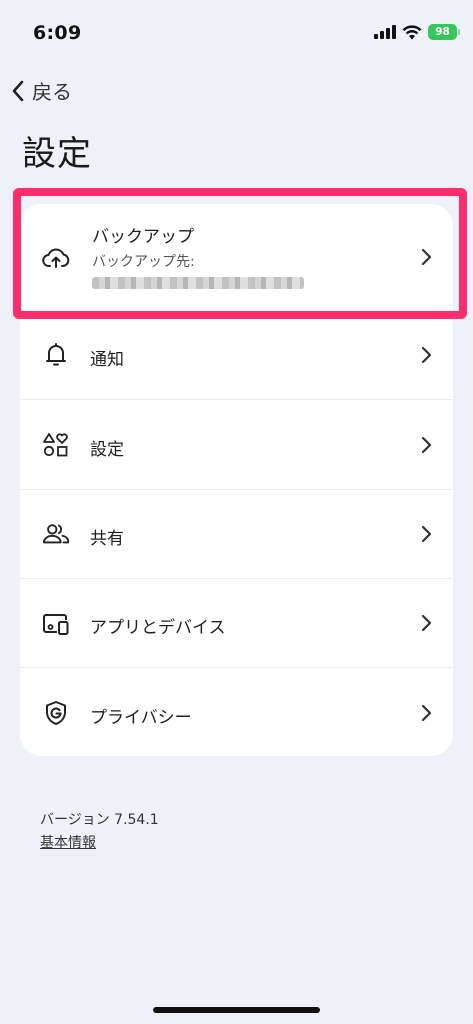 The image size is (473, 1024). Describe the element at coordinates (99, 820) in the screenshot. I see `version-text: バージョン 7.54.1` at that location.